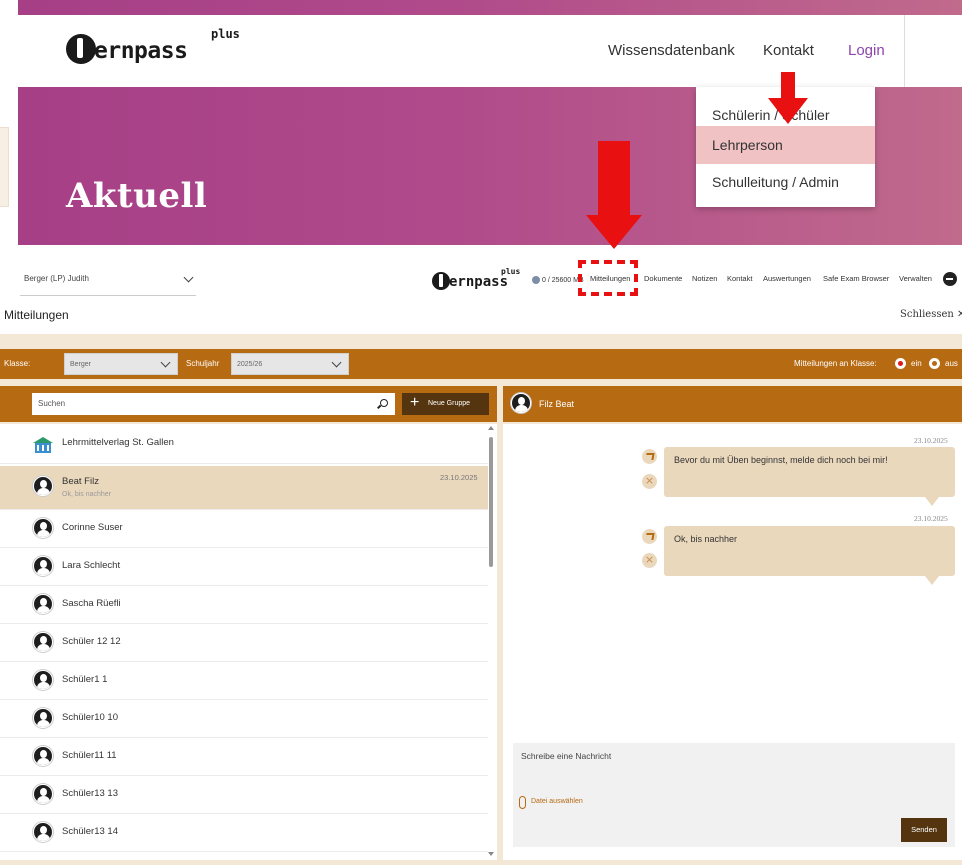  What do you see at coordinates (244, 488) in the screenshot?
I see `list-item: Beat Filz Ok, bis nachher 23.10.2025` at bounding box center [244, 488].